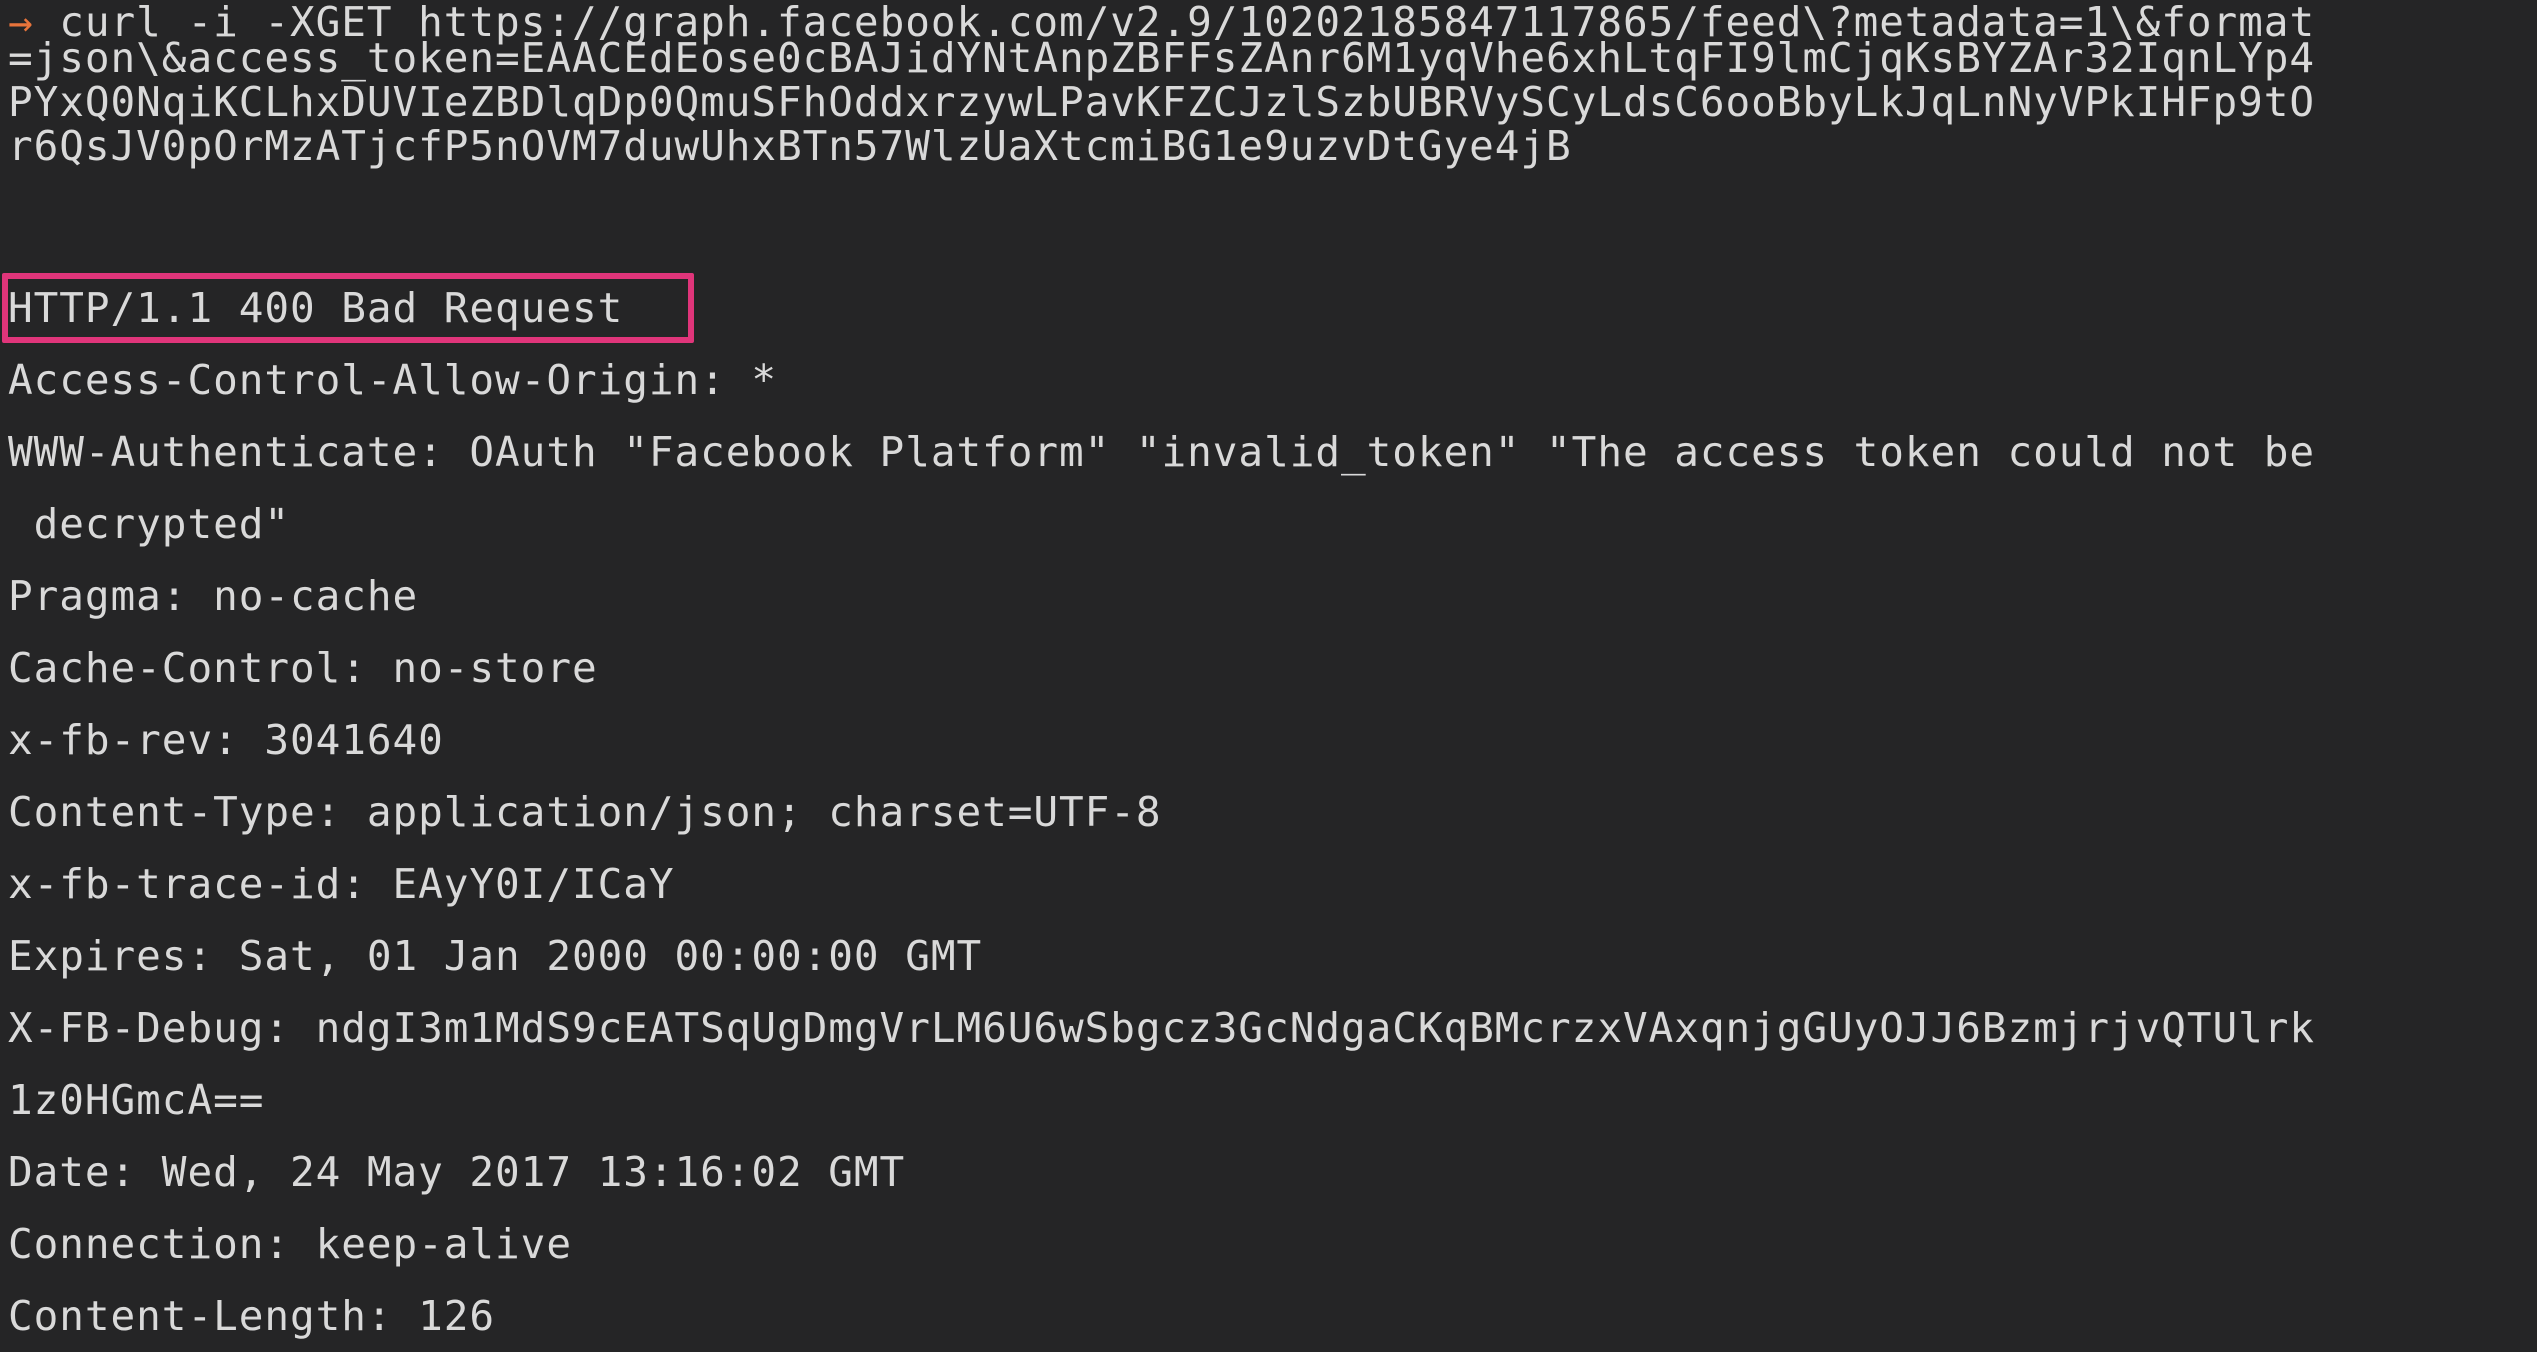 The image size is (2537, 1352). What do you see at coordinates (341, 884) in the screenshot?
I see `response-header-line: x-fb-trace-id: EAyY0I/ICaY` at bounding box center [341, 884].